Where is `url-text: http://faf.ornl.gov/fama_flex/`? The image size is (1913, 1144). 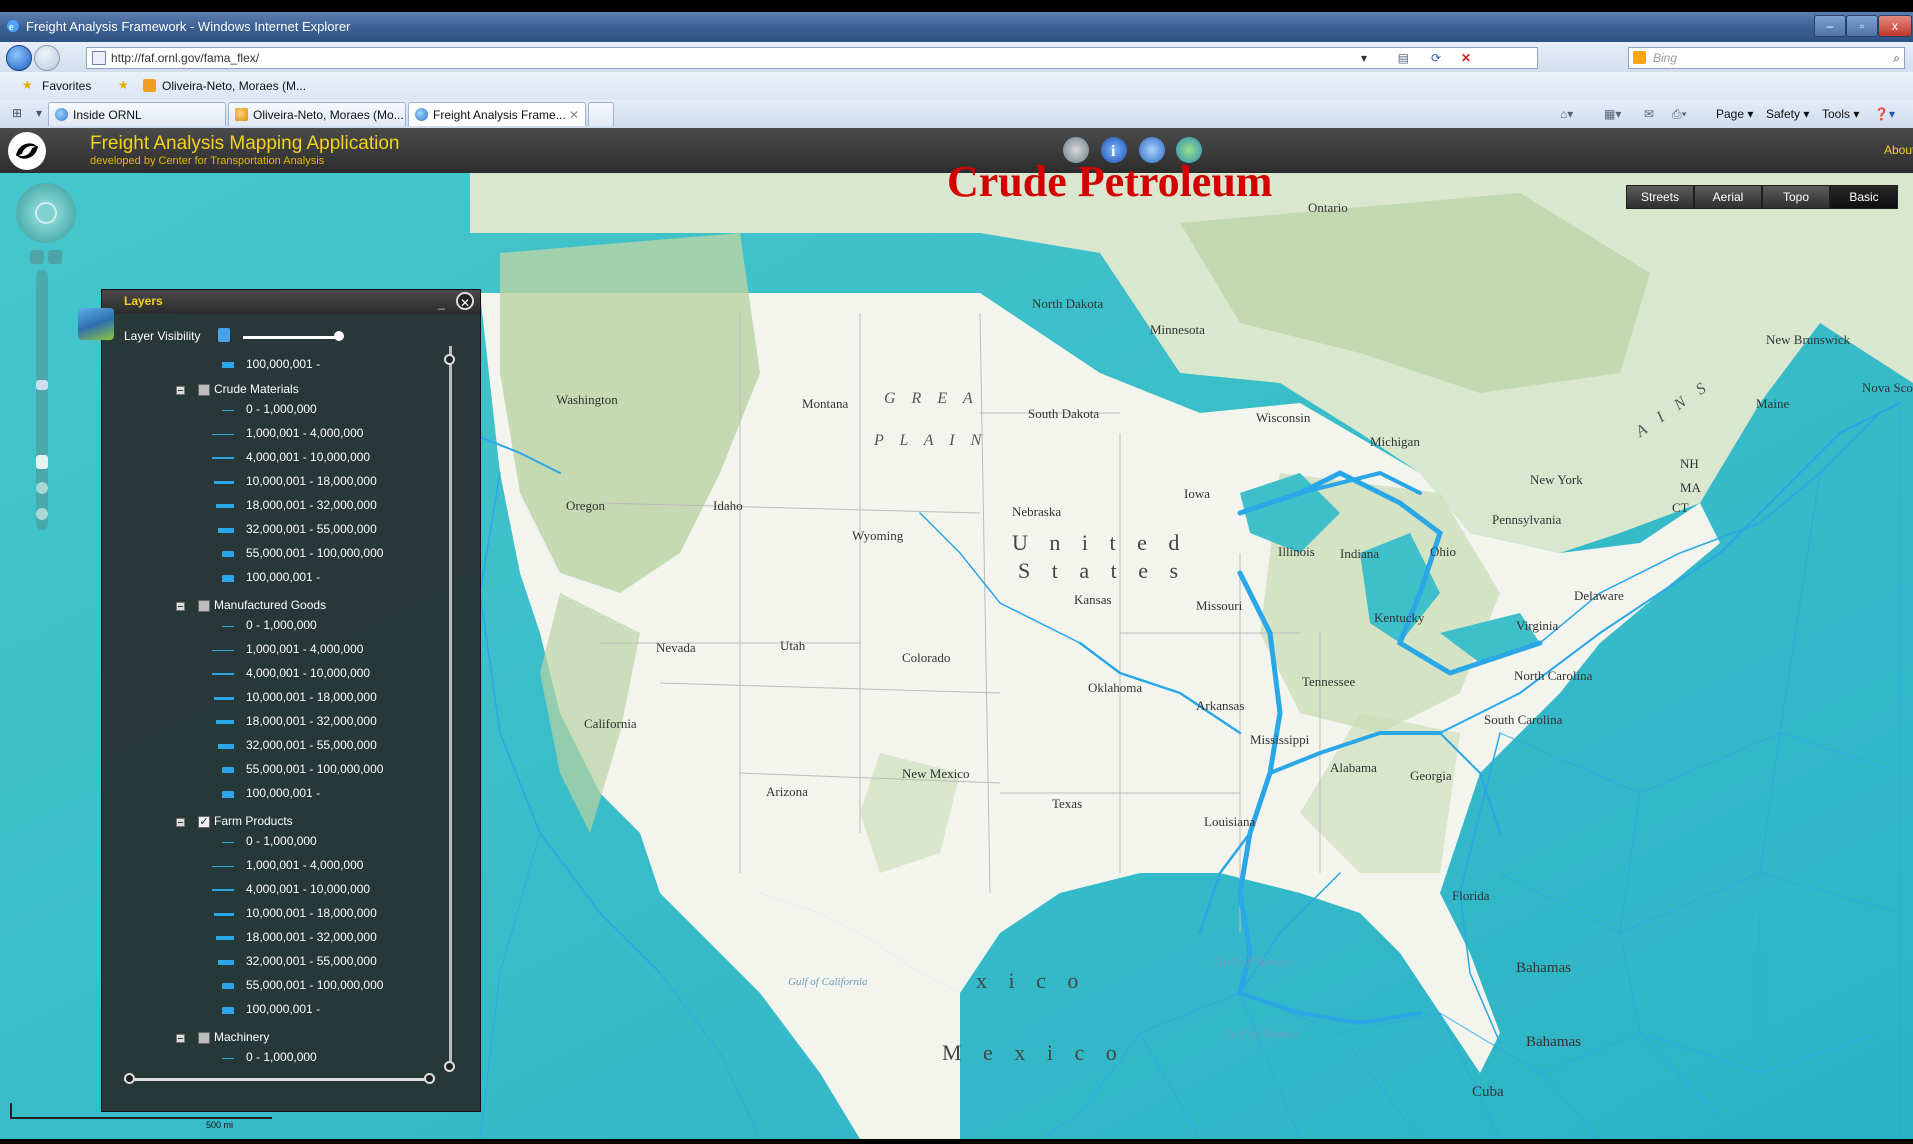
url-text: http://faf.ornl.gov/fama_flex/ is located at coordinates (185, 58).